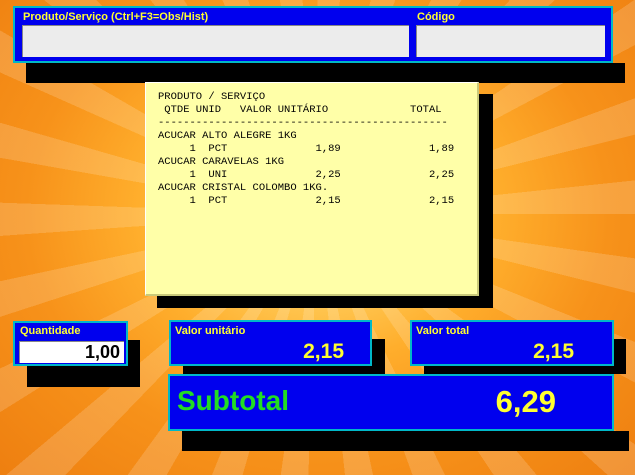 The image size is (635, 475). I want to click on receipt-item-detail: 1 PCT 2,15 2,15, so click(306, 201).